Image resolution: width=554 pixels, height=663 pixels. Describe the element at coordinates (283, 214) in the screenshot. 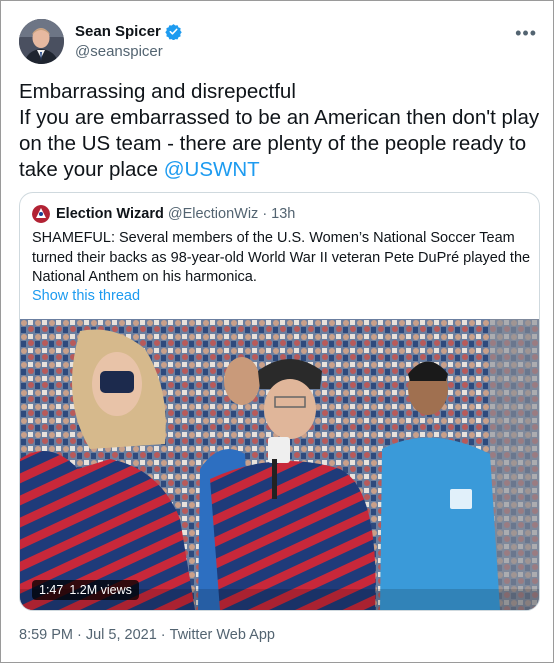

I see `quoted-timestamp: 13h` at that location.